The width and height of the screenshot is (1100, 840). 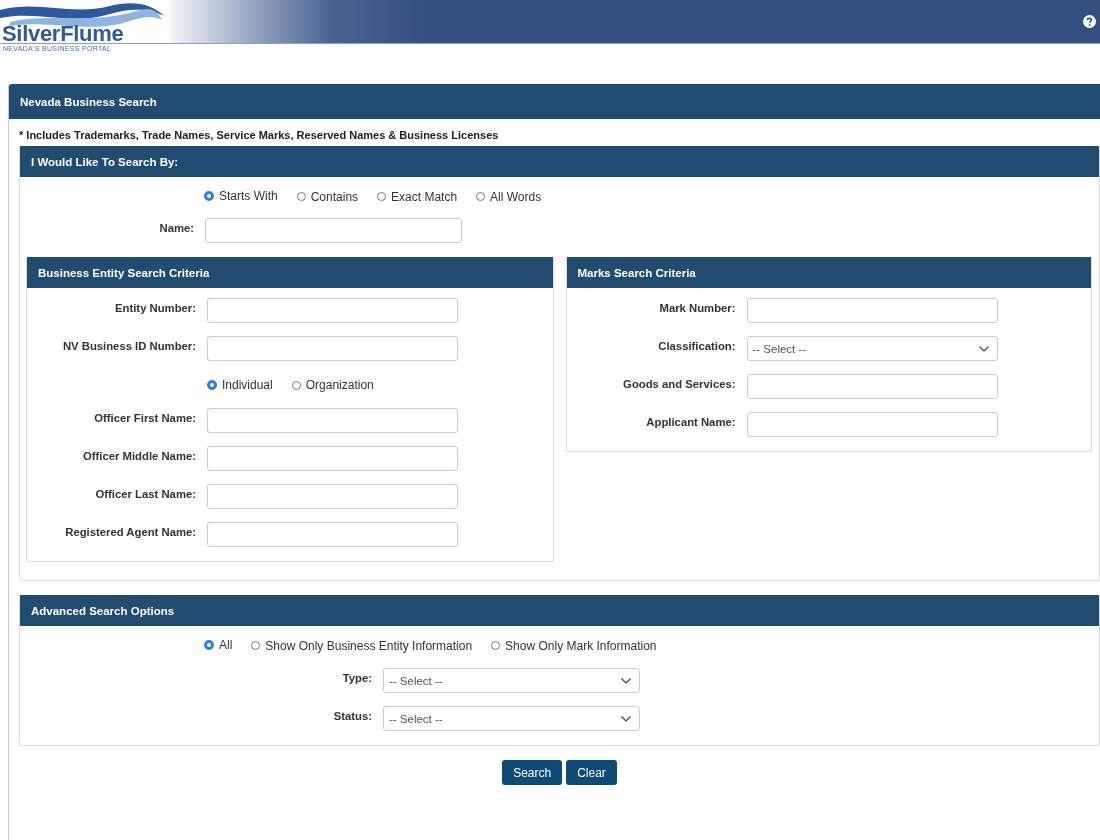 What do you see at coordinates (176, 227) in the screenshot?
I see `field-label: Name:` at bounding box center [176, 227].